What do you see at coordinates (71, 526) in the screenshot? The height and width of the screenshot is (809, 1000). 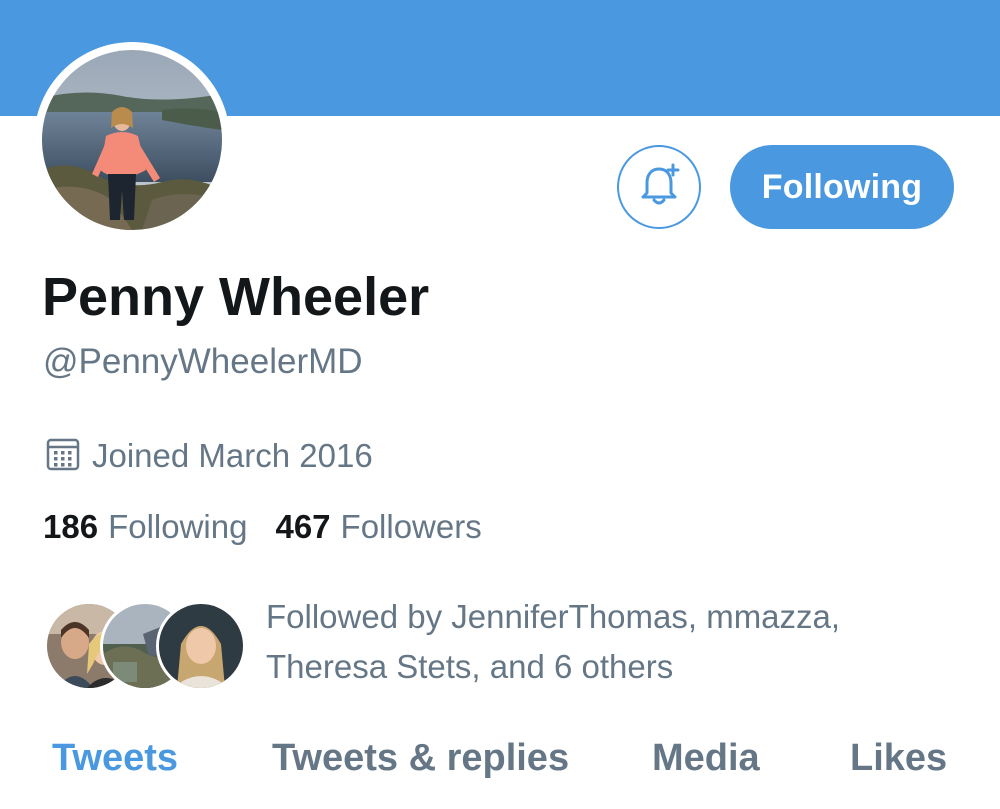 I see `following-count: 186` at bounding box center [71, 526].